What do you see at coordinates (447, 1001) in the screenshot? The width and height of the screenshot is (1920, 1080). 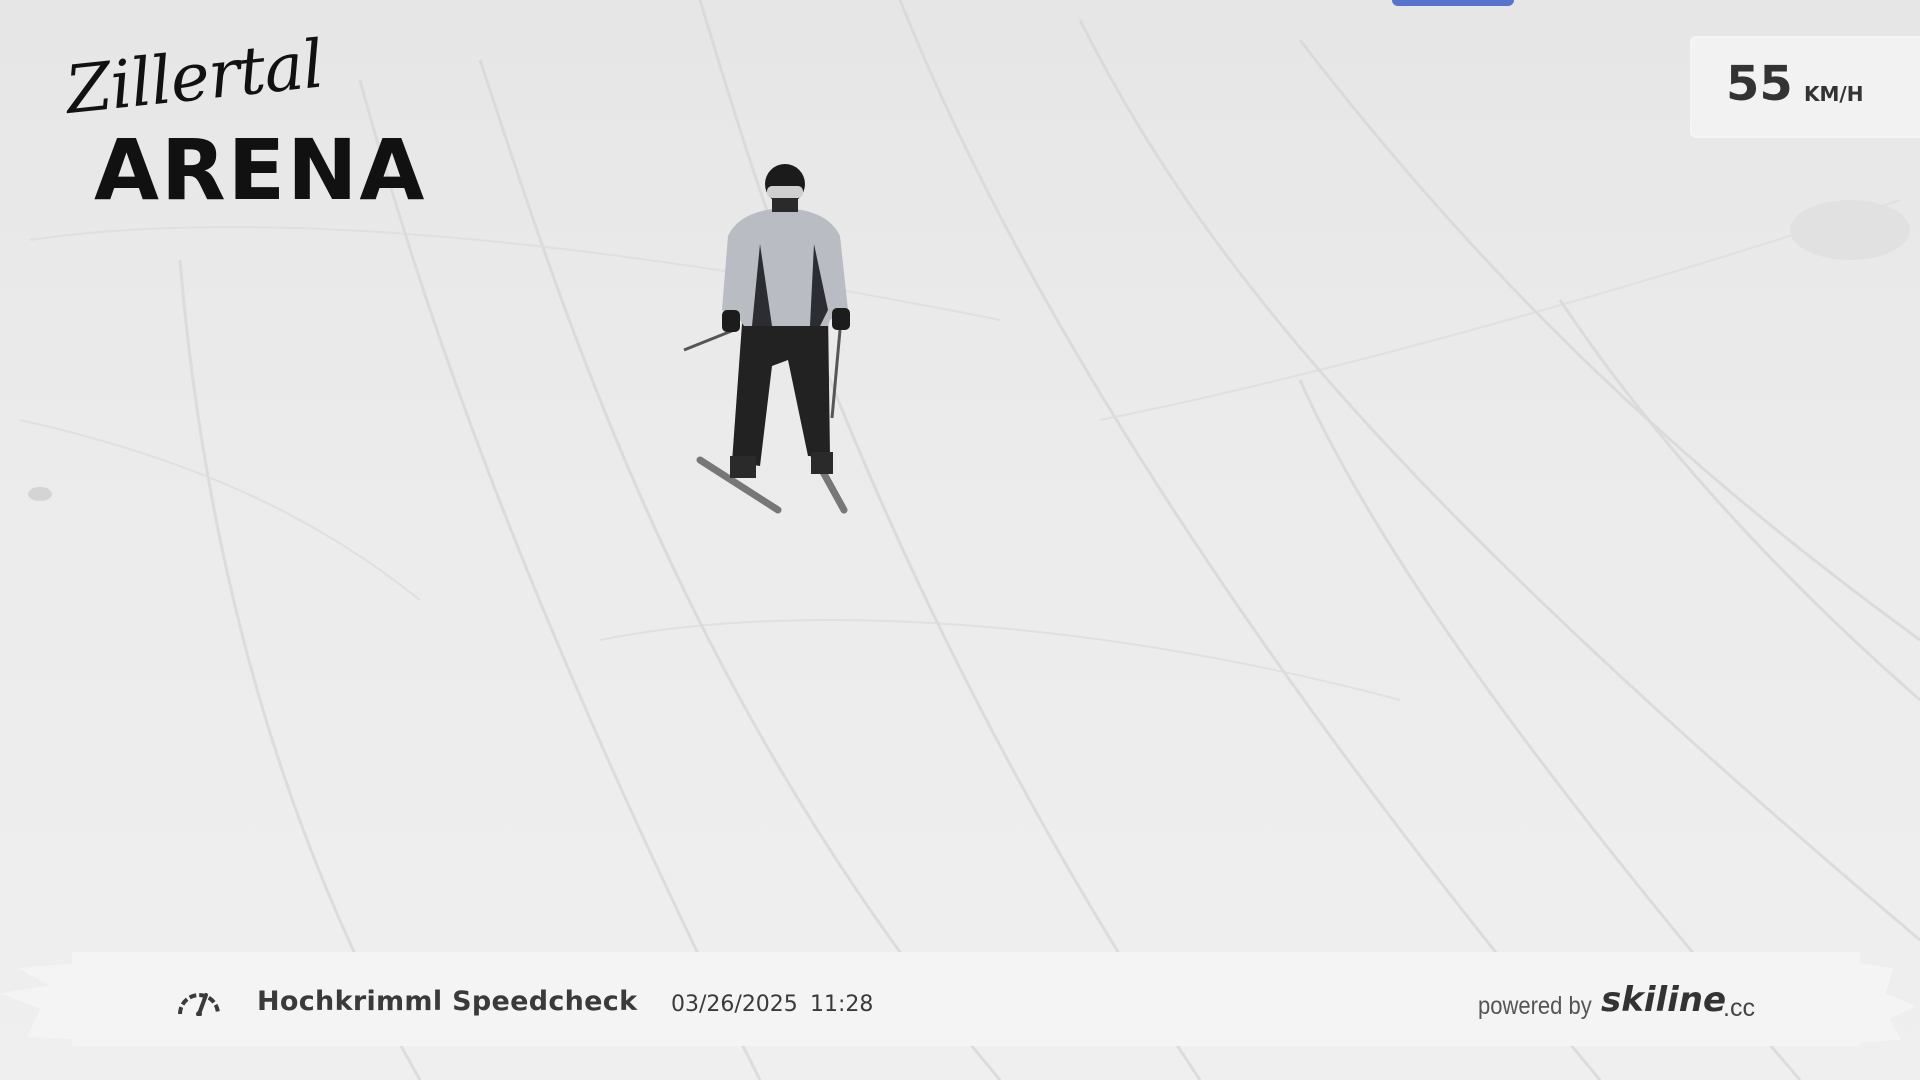 I see `location-title: Hochkrimml Speedcheck` at bounding box center [447, 1001].